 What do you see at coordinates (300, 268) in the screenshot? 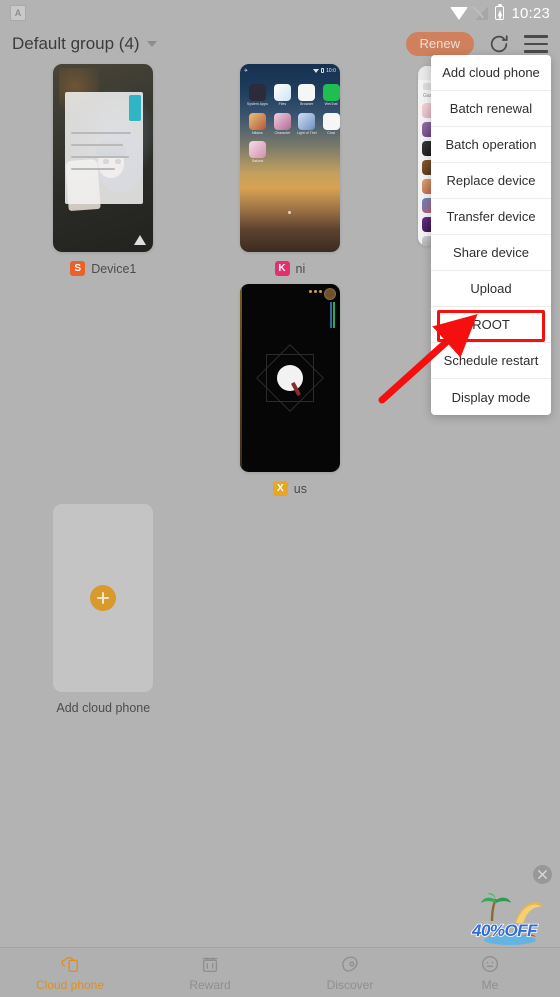
I see `device-name: ni` at bounding box center [300, 268].